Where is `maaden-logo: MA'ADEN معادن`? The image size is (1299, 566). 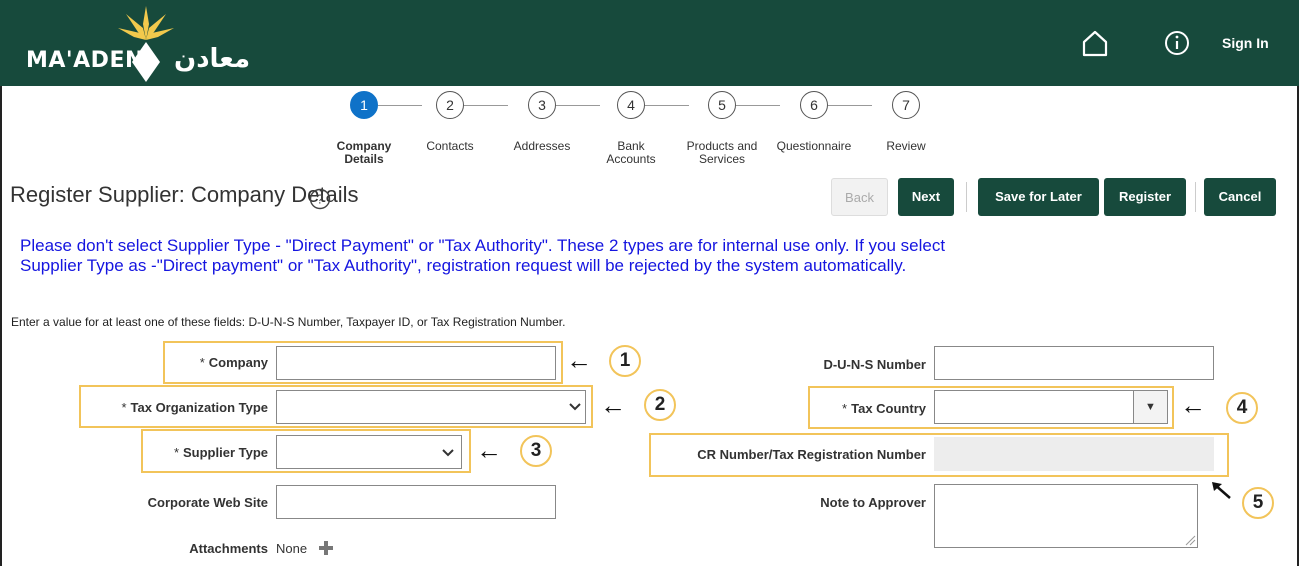 maaden-logo: MA'ADEN معادن is located at coordinates (162, 44).